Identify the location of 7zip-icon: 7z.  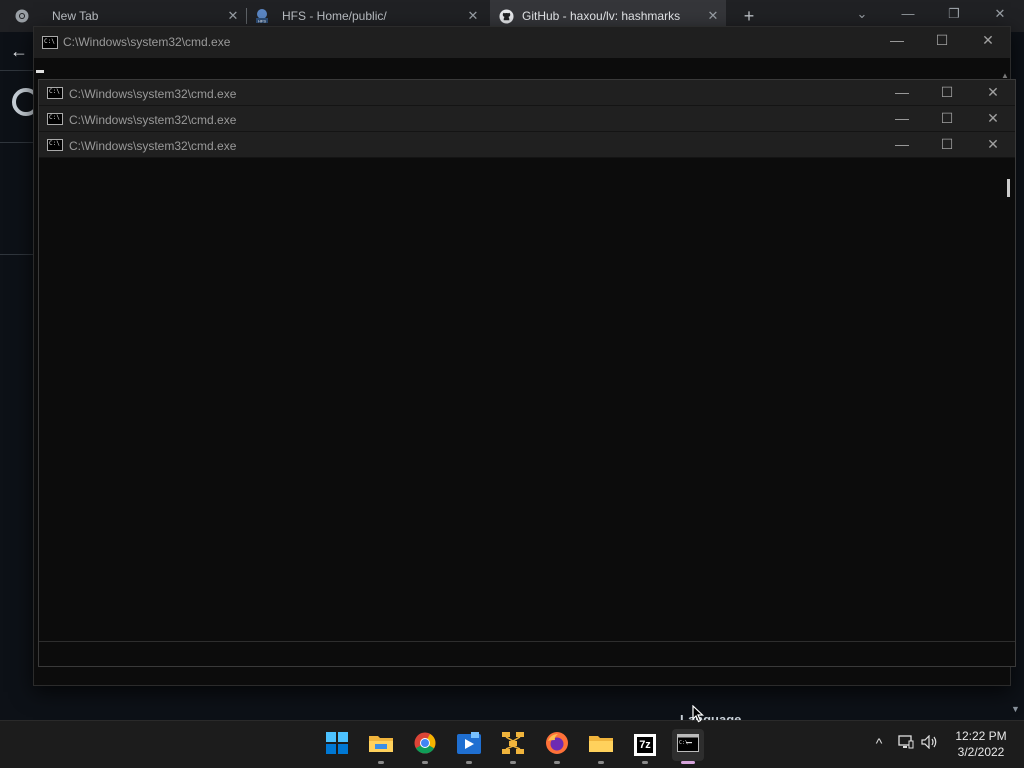
(645, 745).